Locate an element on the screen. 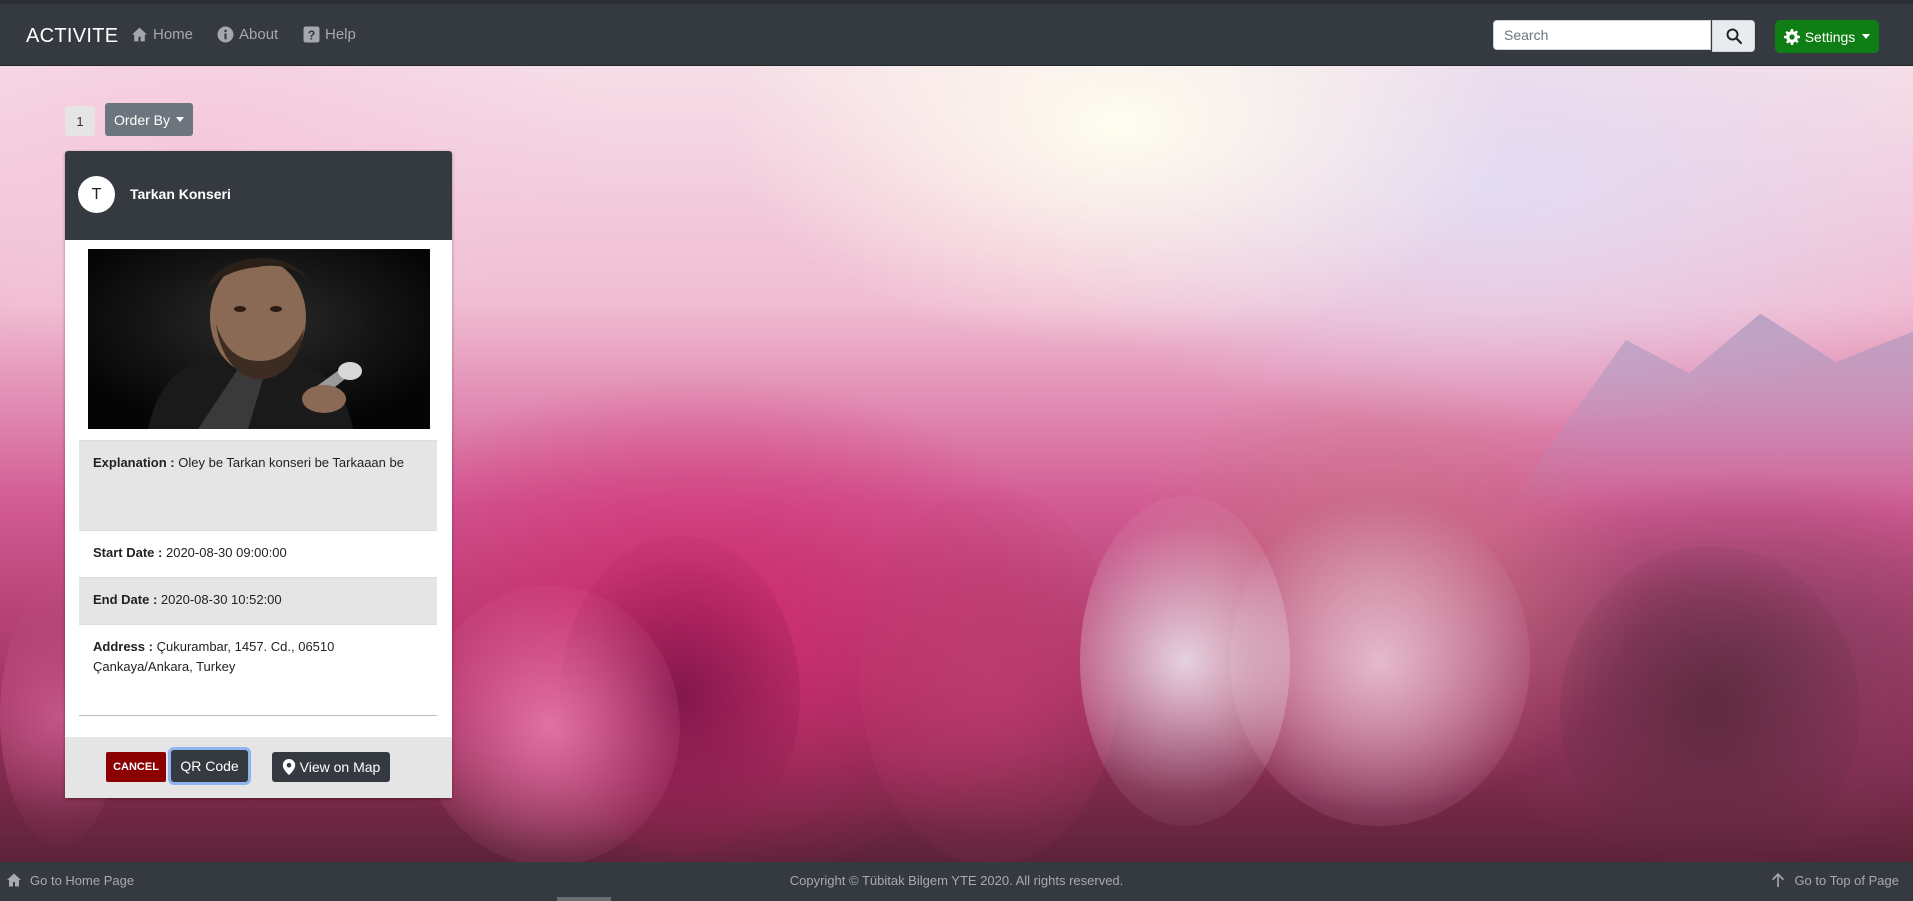  top-navbar: ACTIVITE Home About ? Help Settings is located at coordinates (956, 35).